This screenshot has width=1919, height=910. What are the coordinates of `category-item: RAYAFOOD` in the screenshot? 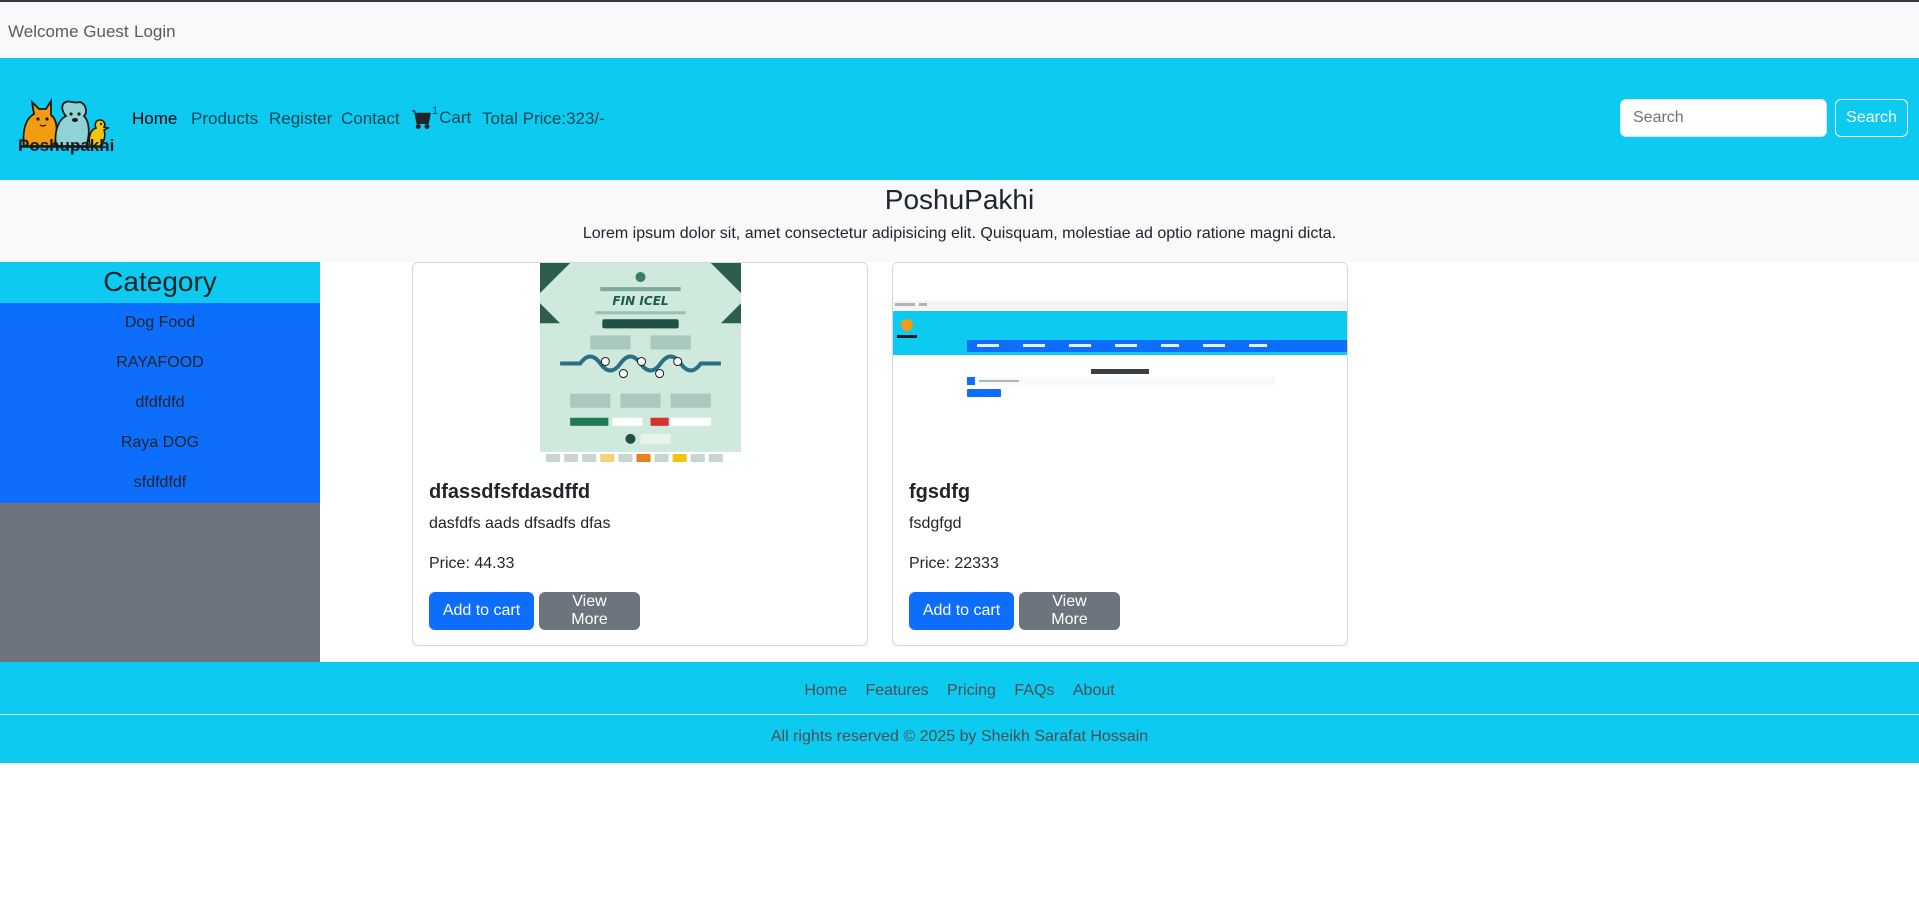 It's located at (160, 363).